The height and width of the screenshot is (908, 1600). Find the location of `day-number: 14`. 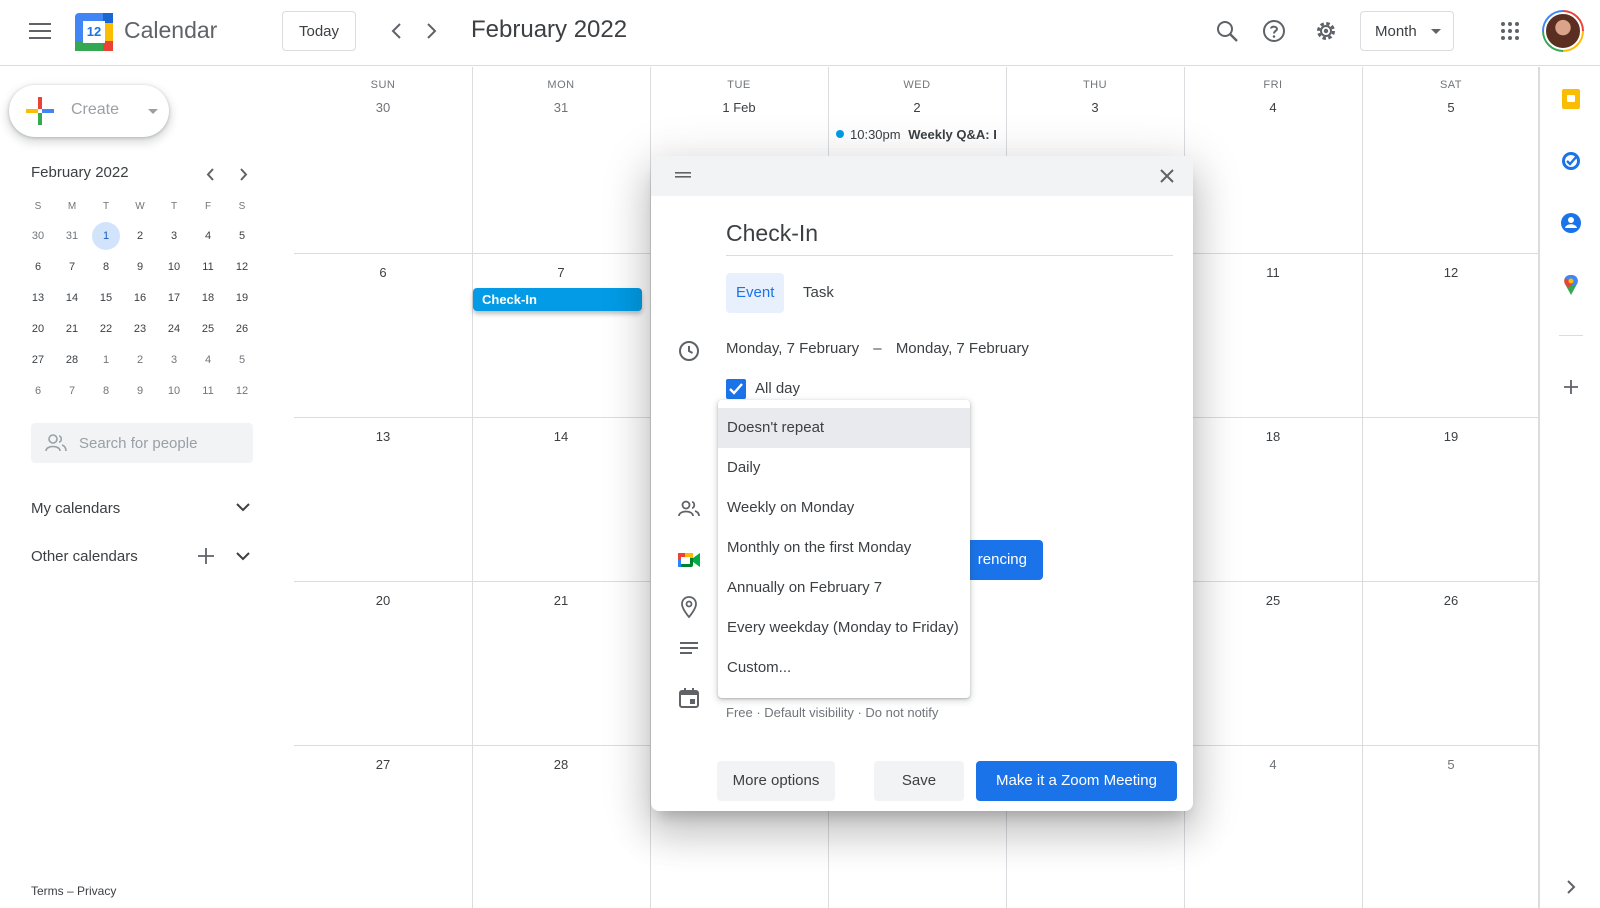

day-number: 14 is located at coordinates (561, 436).